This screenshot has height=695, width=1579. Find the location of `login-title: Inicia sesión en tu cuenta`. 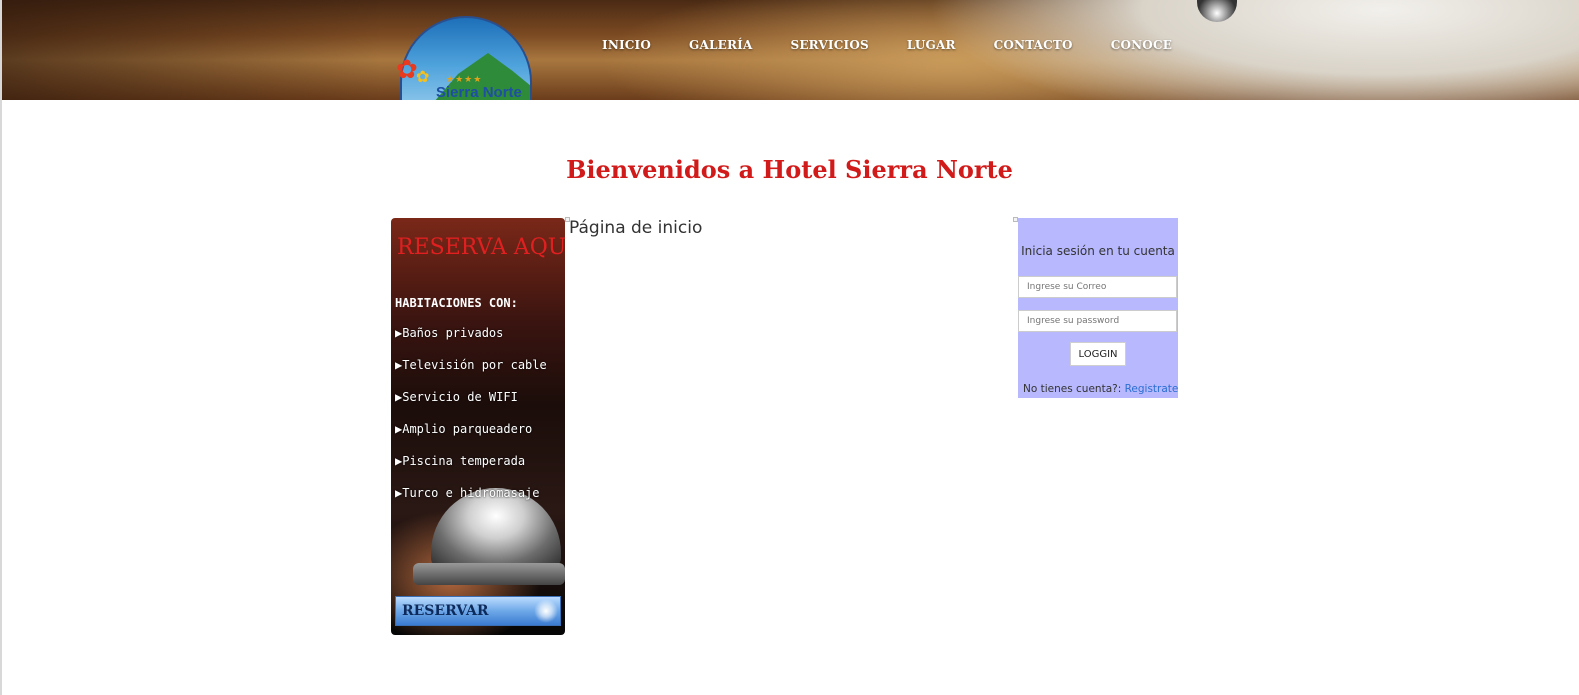

login-title: Inicia sesión en tu cuenta is located at coordinates (1098, 251).